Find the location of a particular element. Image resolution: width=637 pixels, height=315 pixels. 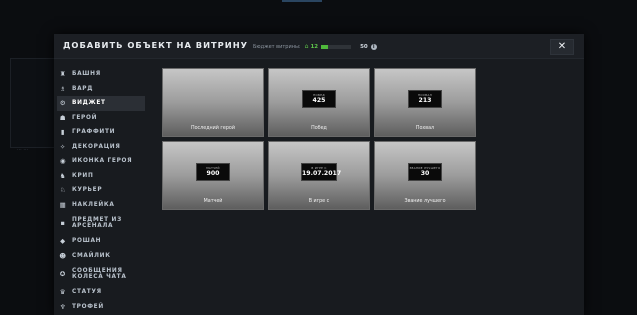

background-panel is located at coordinates (33, 103).